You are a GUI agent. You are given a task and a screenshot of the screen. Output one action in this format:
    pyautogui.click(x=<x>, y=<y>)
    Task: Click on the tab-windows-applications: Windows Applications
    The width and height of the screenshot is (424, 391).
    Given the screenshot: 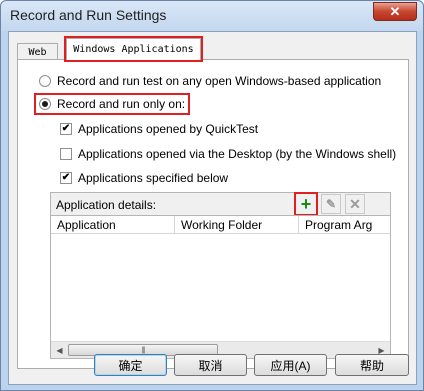 What is the action you would take?
    pyautogui.click(x=133, y=49)
    